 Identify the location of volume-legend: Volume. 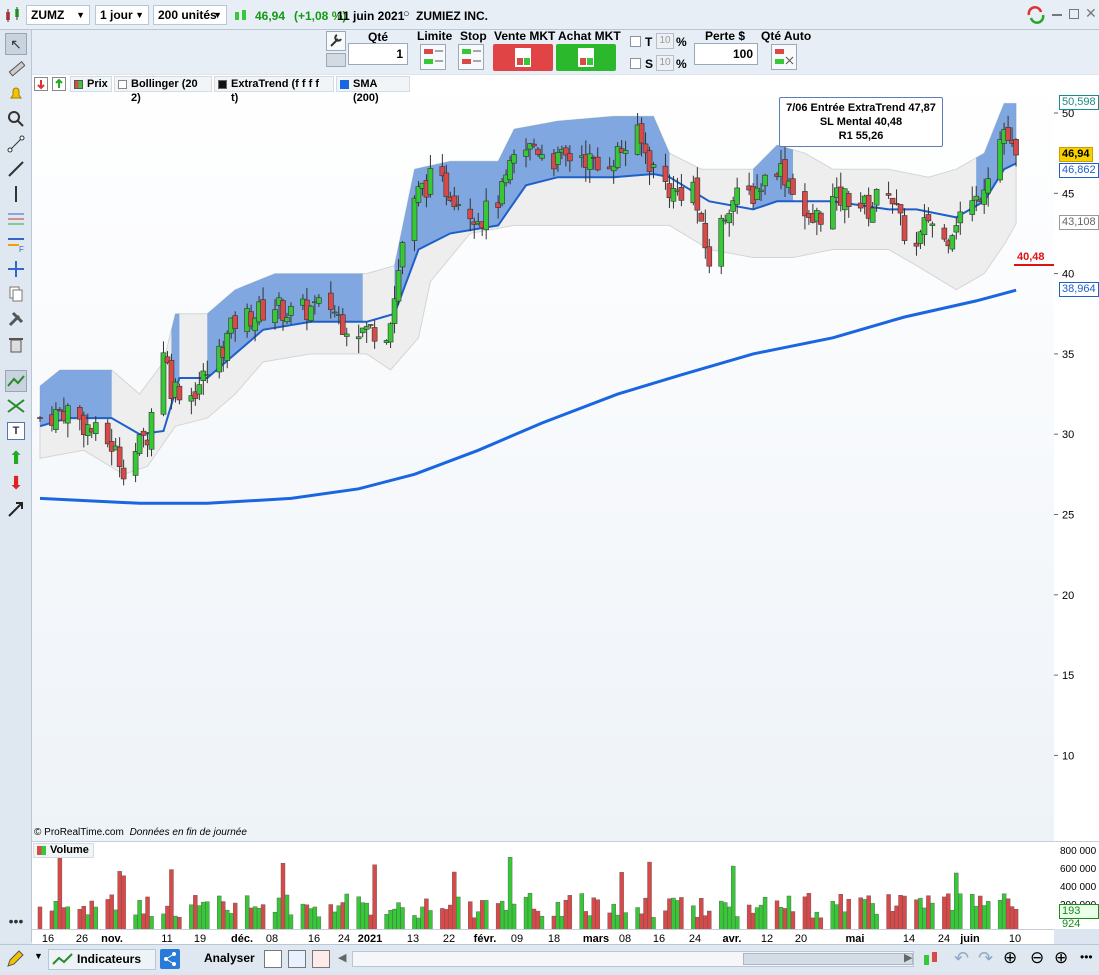
(63, 850).